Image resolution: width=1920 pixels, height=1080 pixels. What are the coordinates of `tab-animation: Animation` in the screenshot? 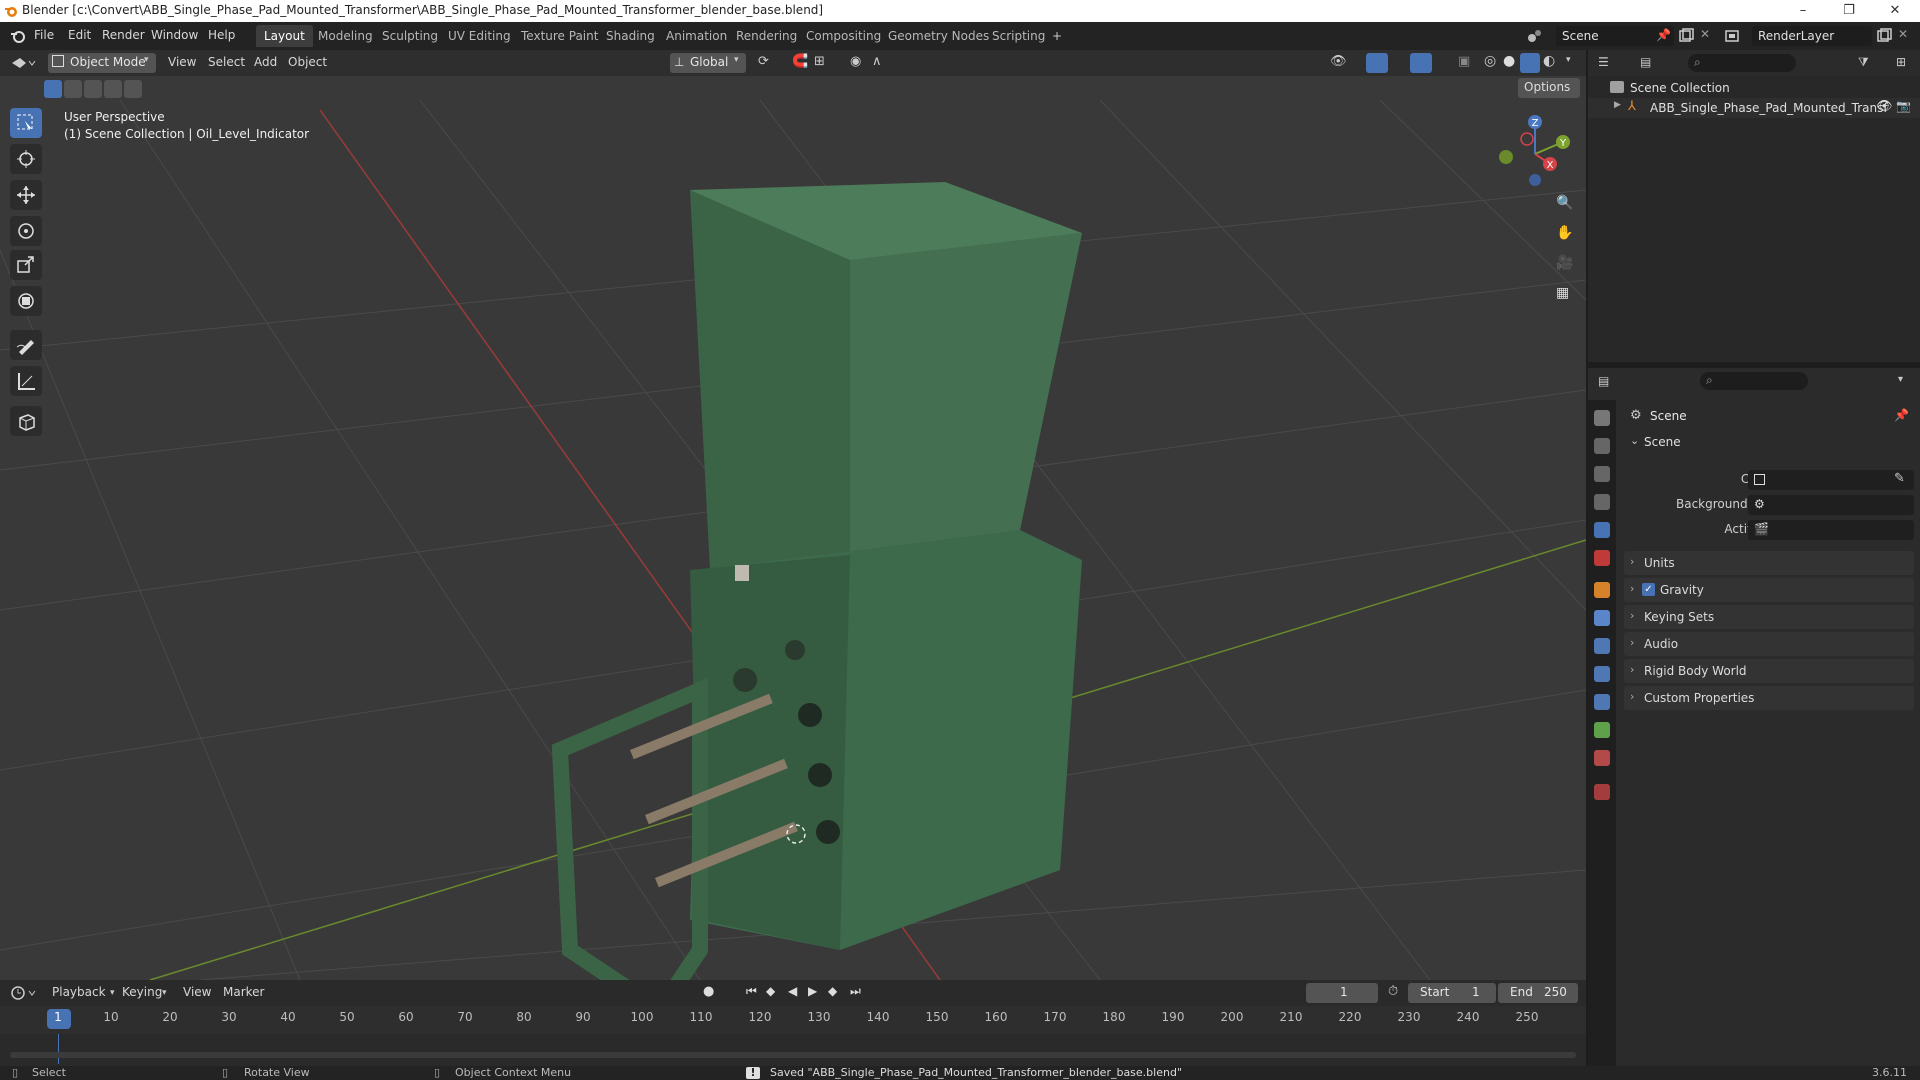 It's located at (696, 36).